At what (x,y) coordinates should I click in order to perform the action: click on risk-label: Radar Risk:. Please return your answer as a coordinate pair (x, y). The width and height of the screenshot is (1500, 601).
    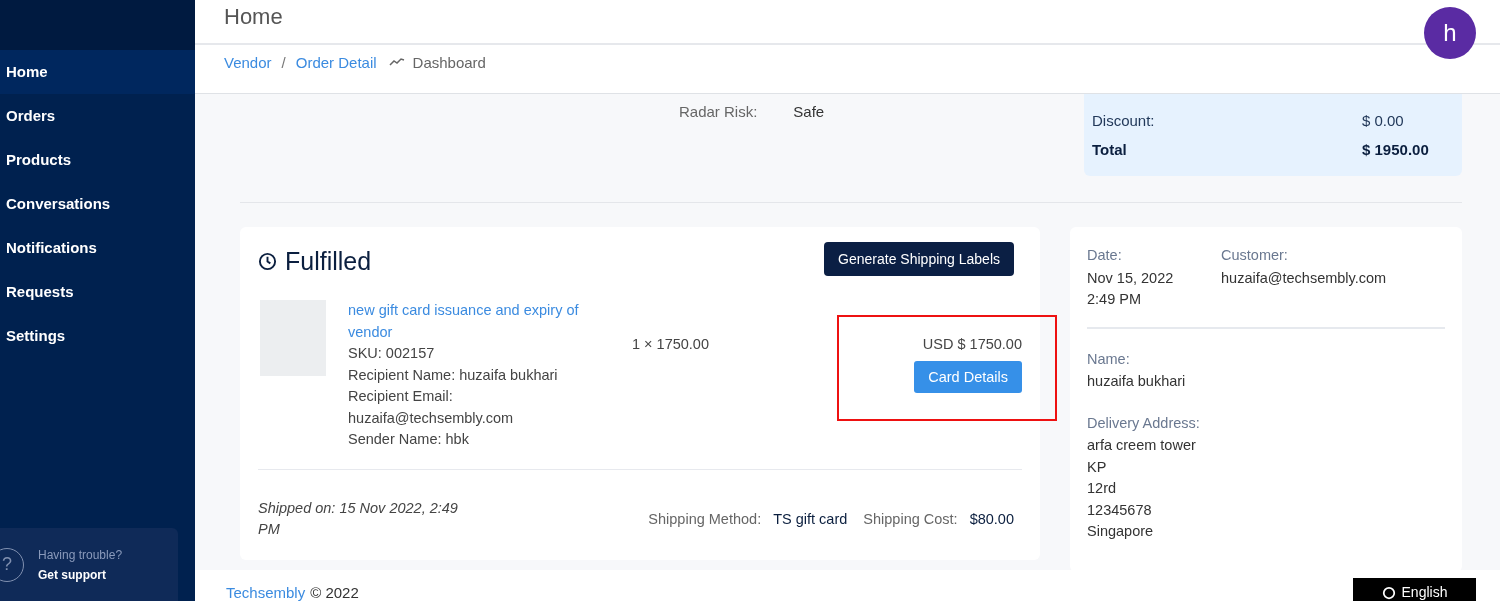
    Looking at the image, I should click on (718, 112).